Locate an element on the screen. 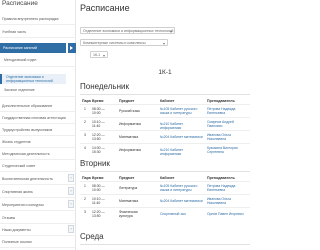 The width and height of the screenshot is (320, 250). sidebar-item-events: Мероприятия и конкурсы is located at coordinates (38, 205).